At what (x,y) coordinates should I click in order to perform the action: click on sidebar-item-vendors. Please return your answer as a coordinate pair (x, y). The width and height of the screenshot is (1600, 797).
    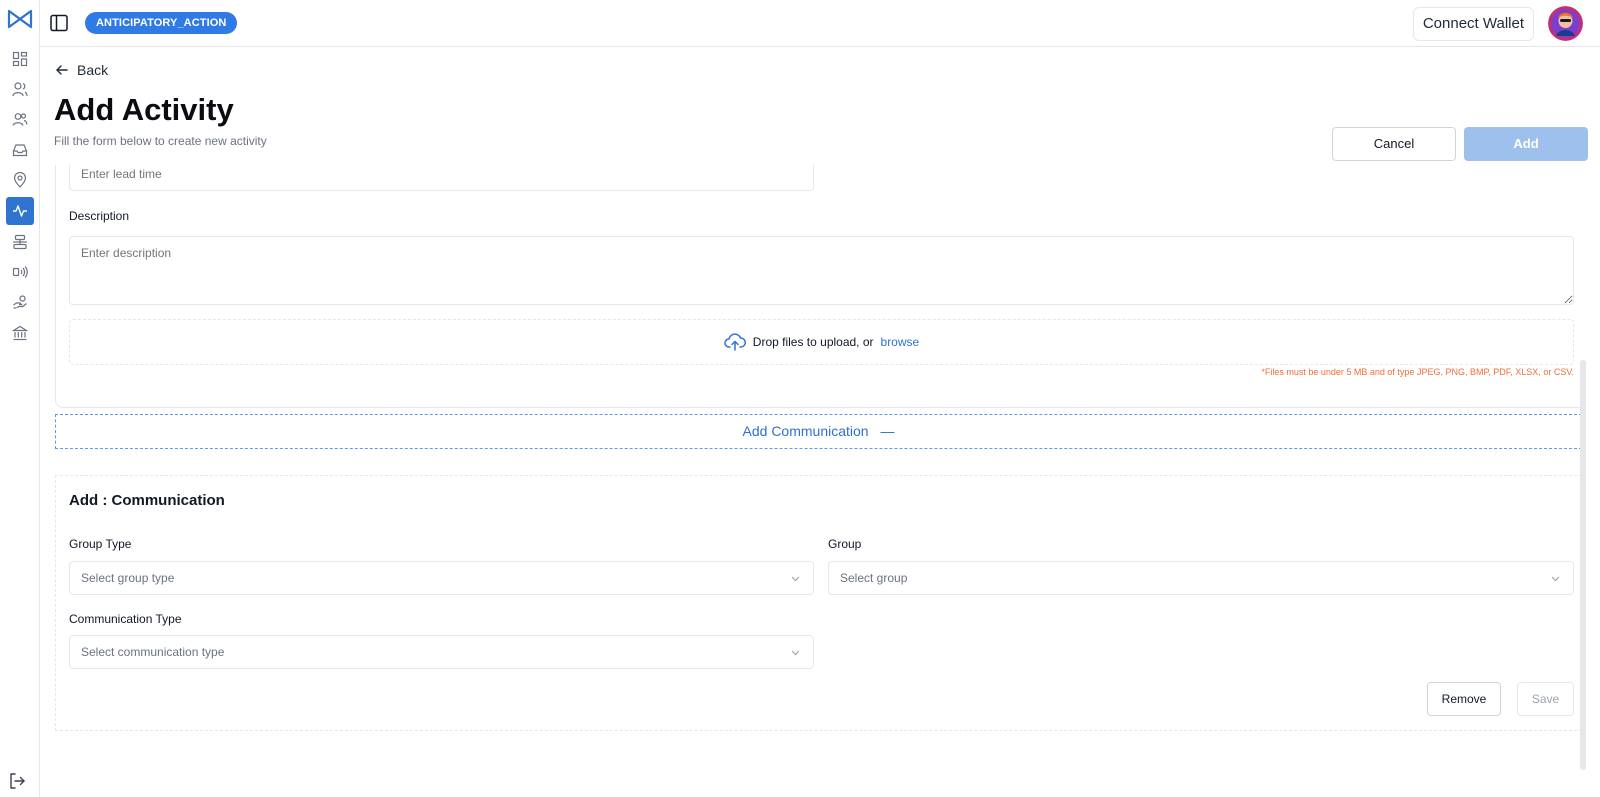
    Looking at the image, I should click on (20, 333).